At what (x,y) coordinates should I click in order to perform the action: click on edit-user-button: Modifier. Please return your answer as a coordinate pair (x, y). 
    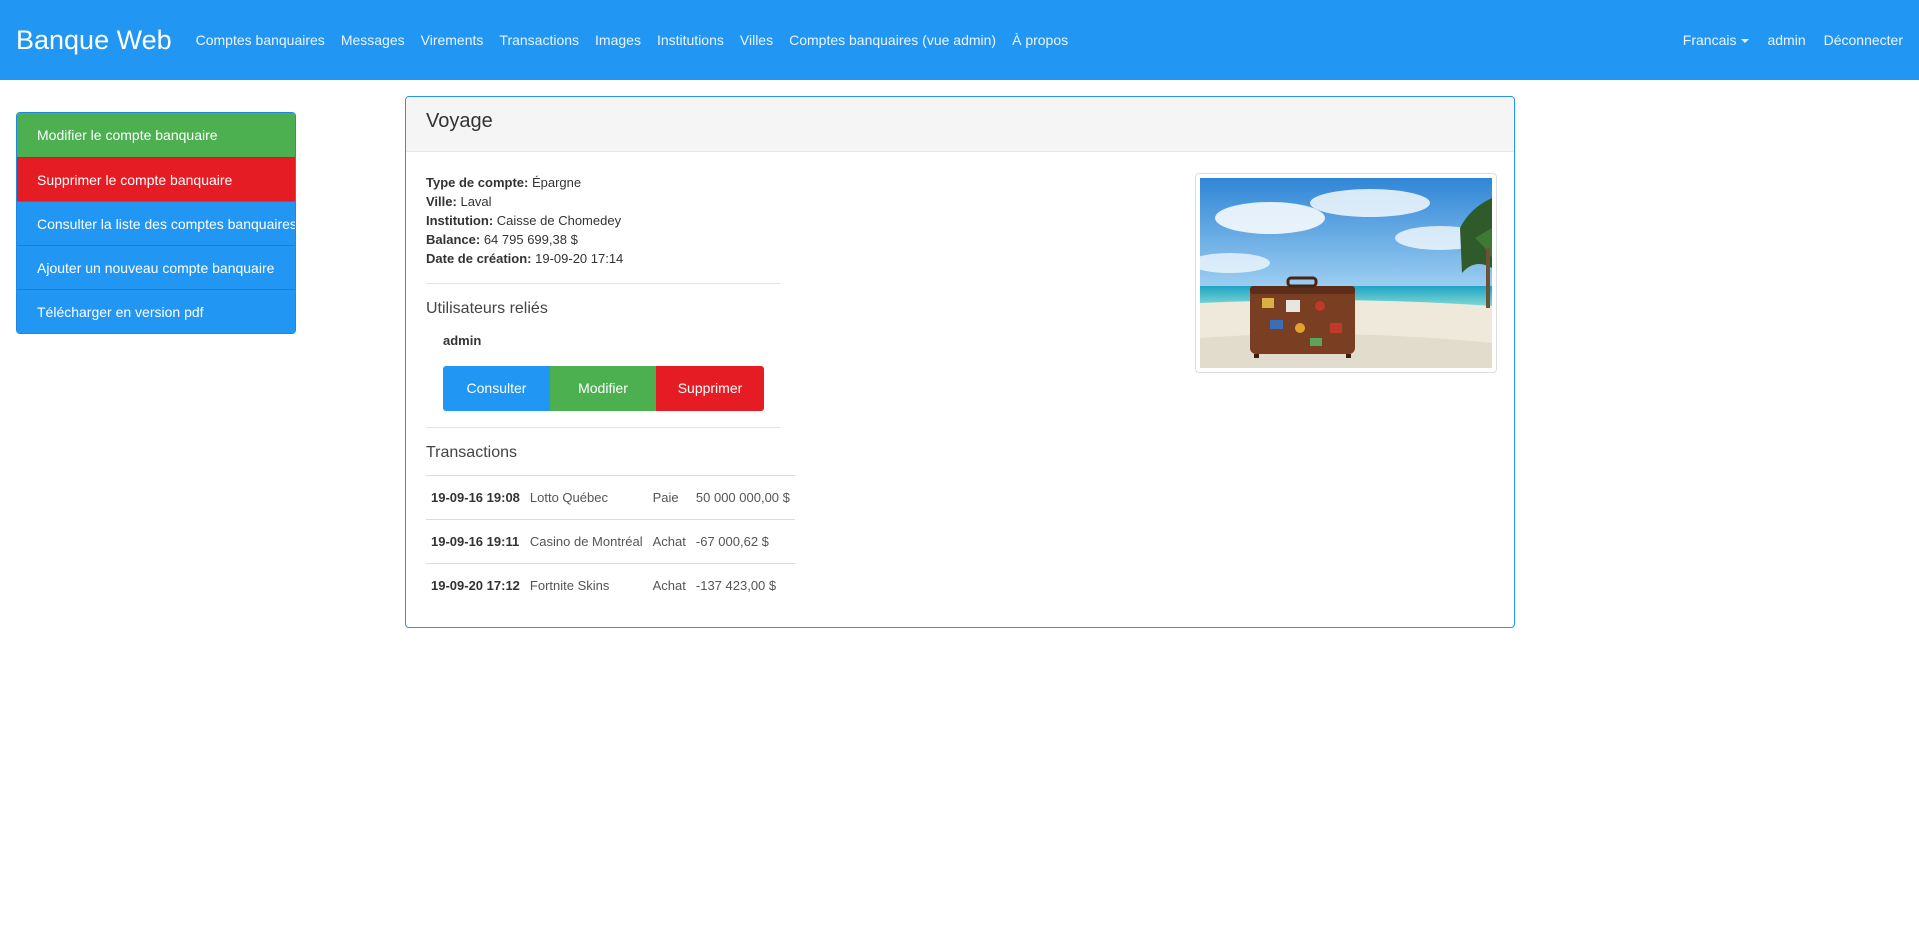
    Looking at the image, I should click on (603, 388).